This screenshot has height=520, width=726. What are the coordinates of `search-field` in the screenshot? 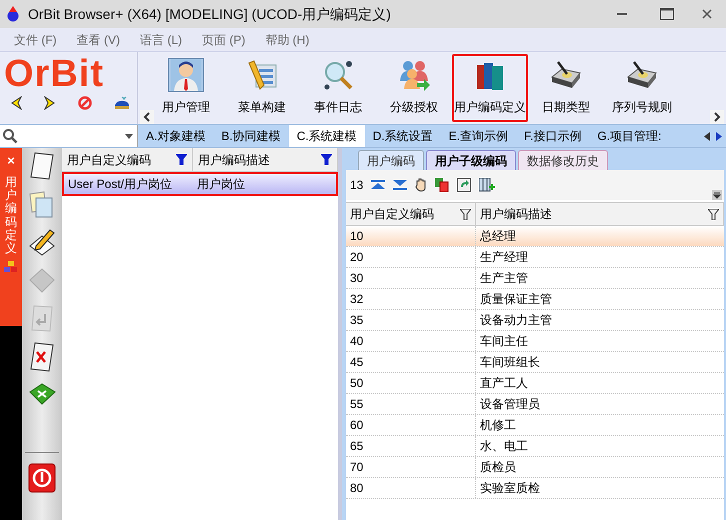 It's located at (69, 136).